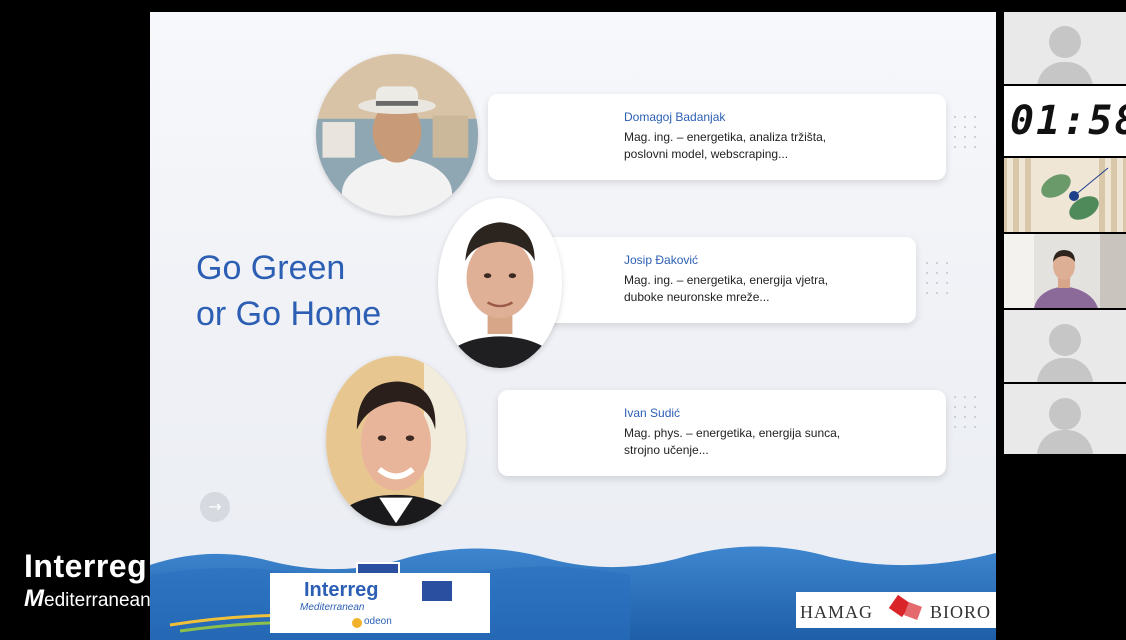 Image resolution: width=1126 pixels, height=640 pixels. Describe the element at coordinates (86, 566) in the screenshot. I see `interreg-logo-text: Interreg` at that location.